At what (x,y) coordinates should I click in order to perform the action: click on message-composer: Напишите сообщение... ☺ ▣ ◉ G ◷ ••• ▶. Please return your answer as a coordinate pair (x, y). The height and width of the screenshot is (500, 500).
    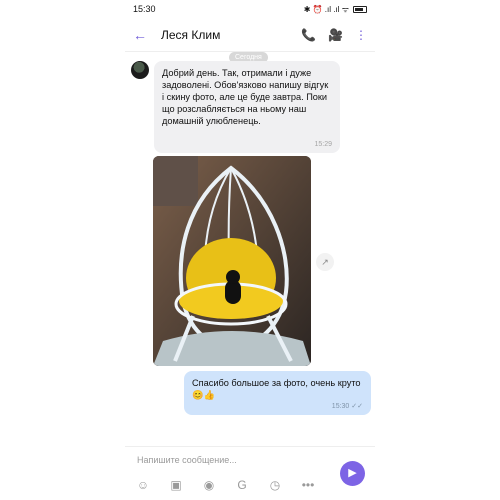
    Looking at the image, I should click on (250, 473).